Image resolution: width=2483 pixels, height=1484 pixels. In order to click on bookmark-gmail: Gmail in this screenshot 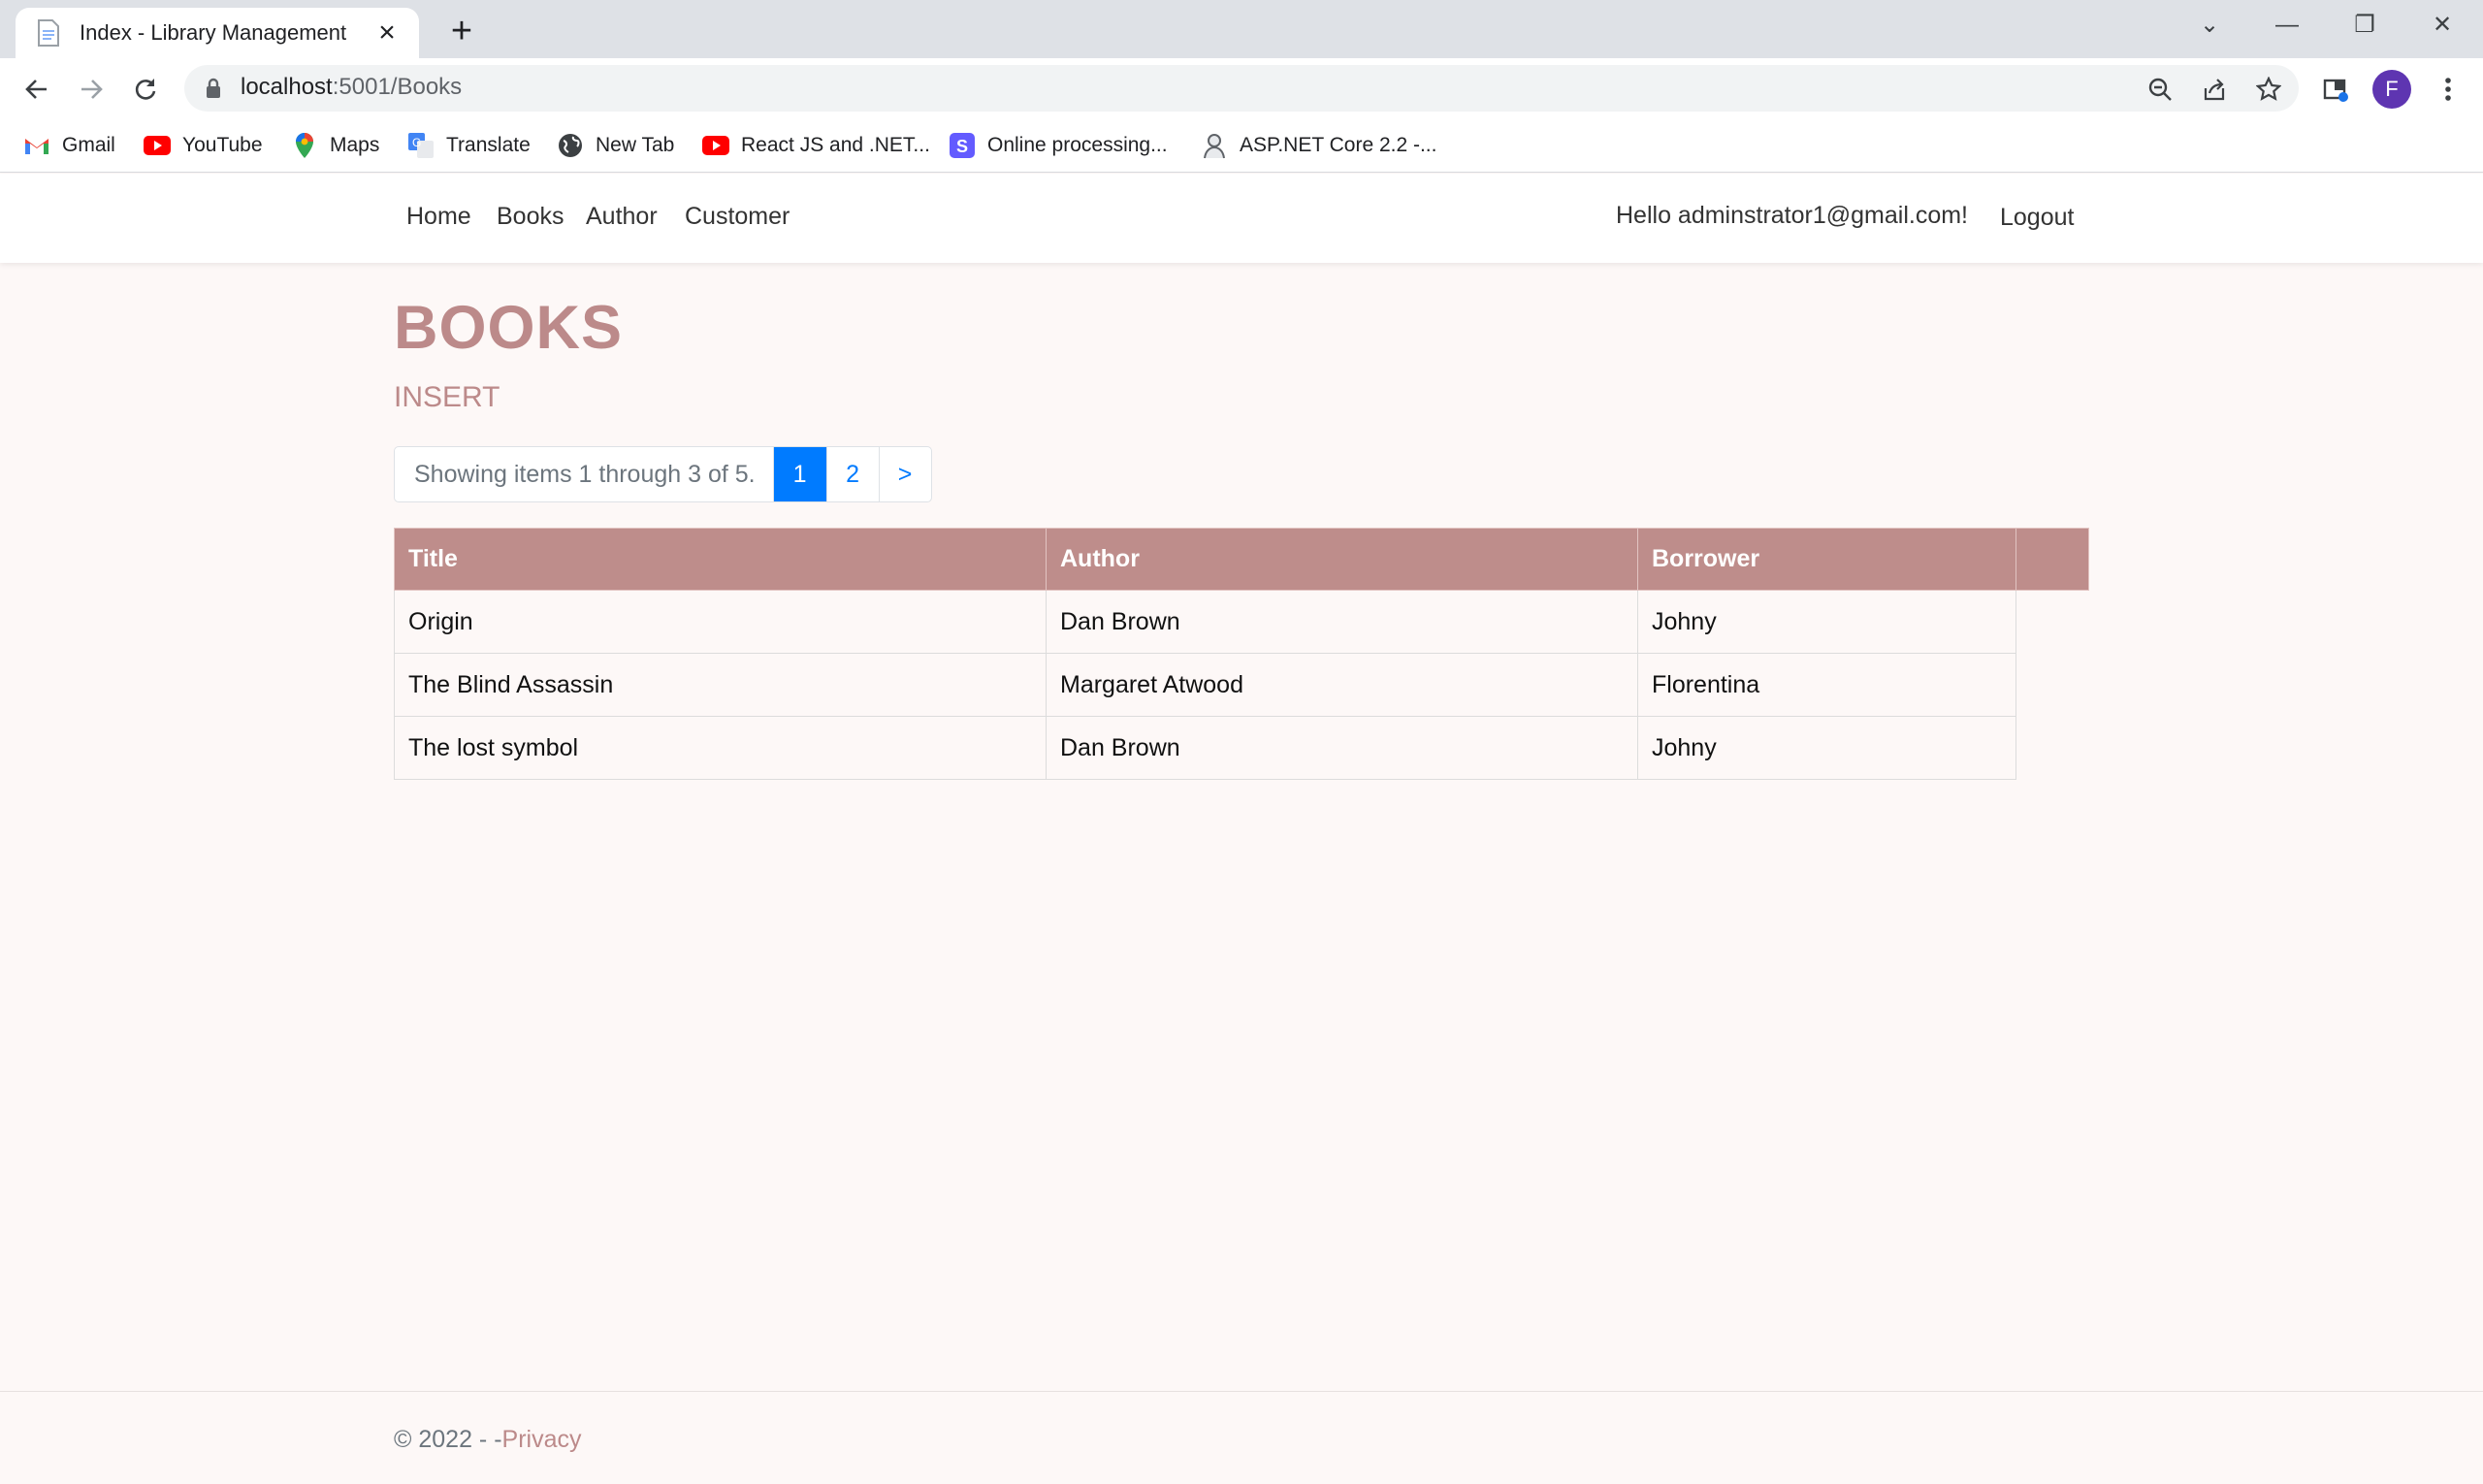, I will do `click(69, 146)`.